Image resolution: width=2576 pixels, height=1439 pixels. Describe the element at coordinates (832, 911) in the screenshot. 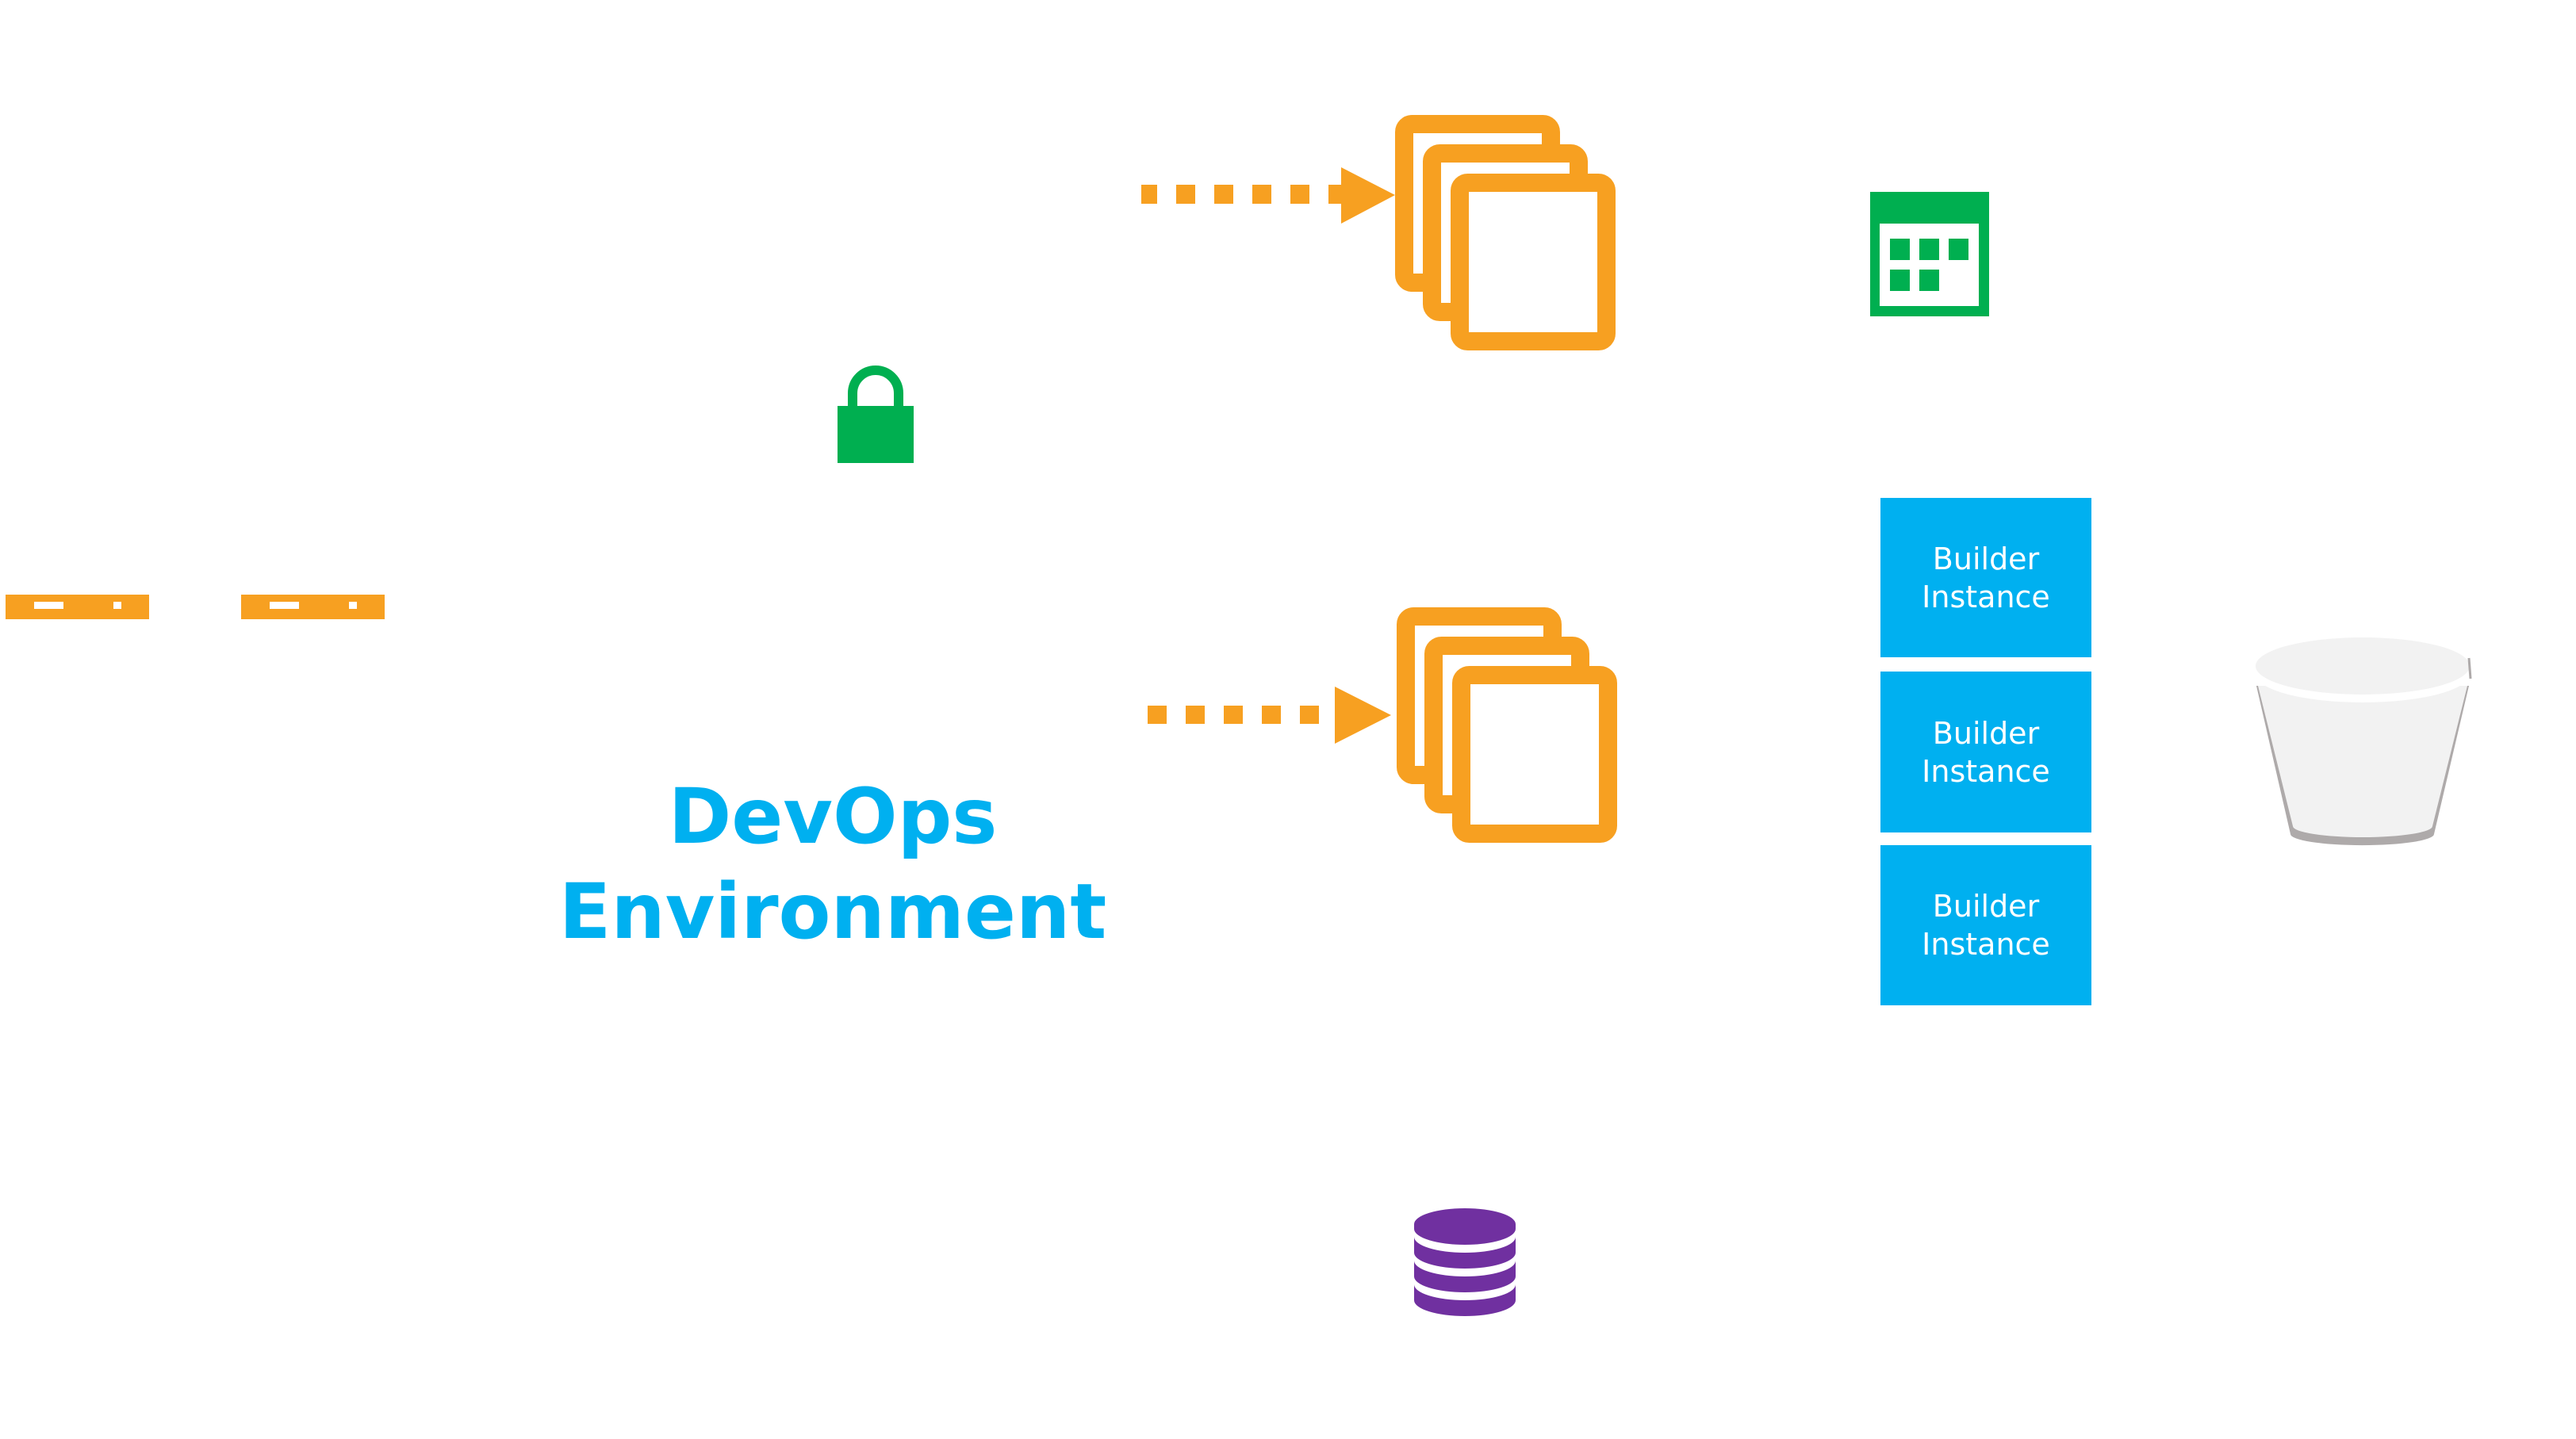

I see `diagram-title-line2: Environment` at that location.